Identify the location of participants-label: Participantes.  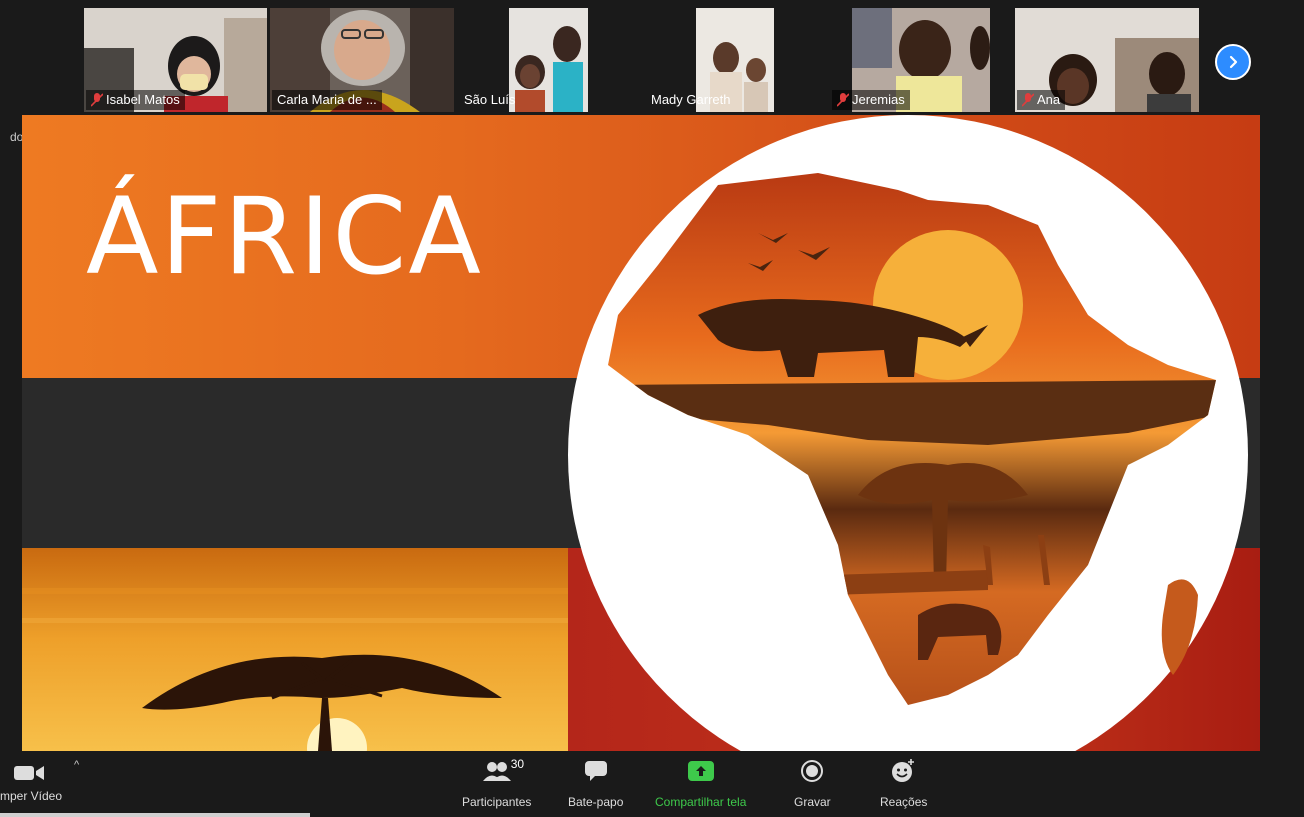
(497, 802).